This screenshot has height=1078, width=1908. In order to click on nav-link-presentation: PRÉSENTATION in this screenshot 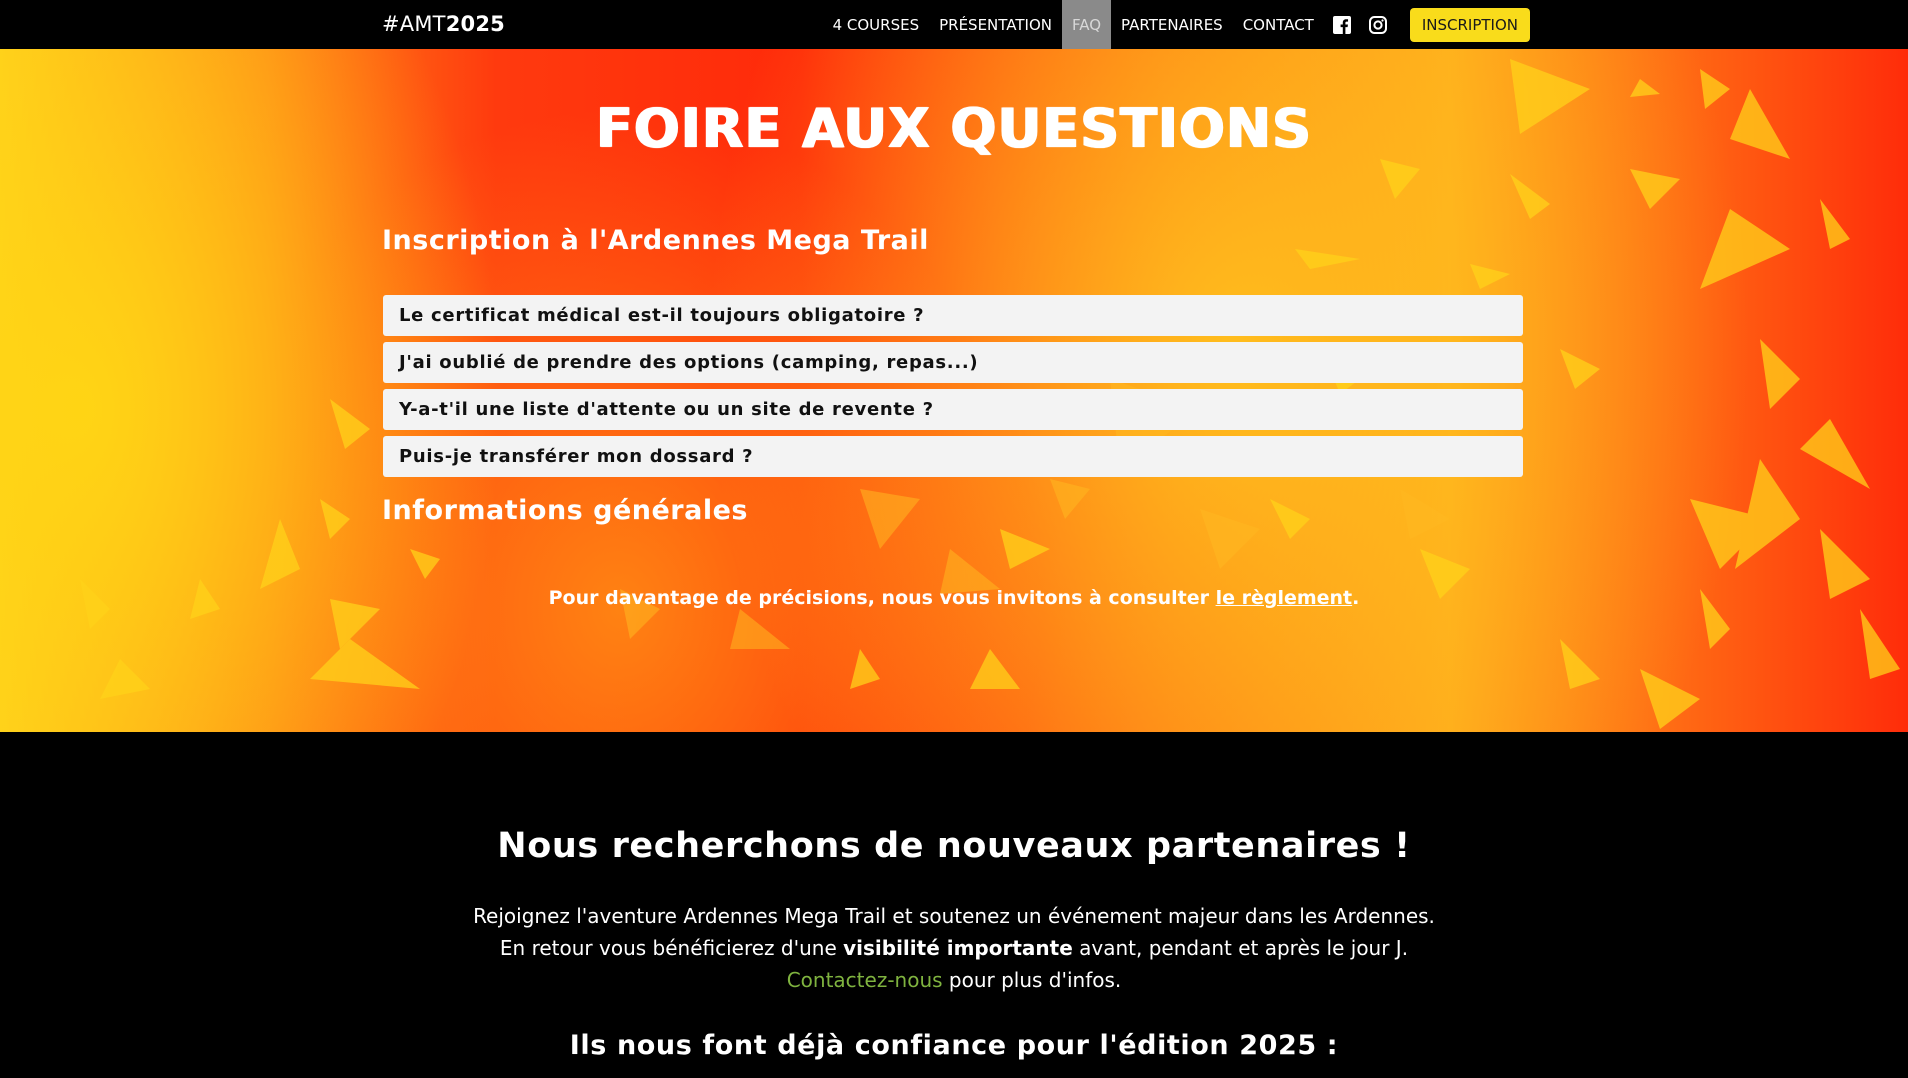, I will do `click(995, 24)`.